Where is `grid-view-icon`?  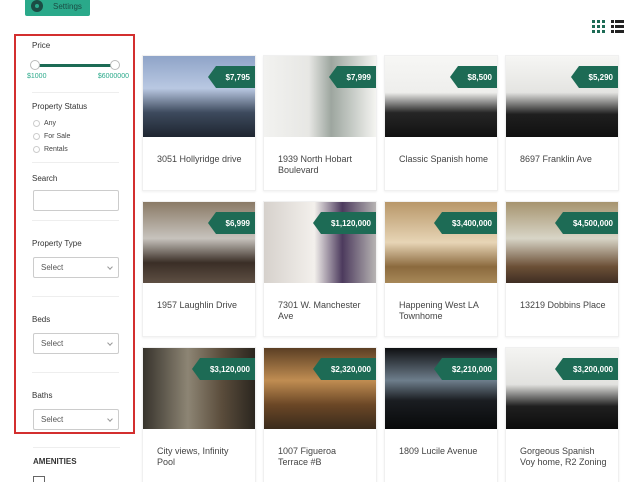
grid-view-icon is located at coordinates (598, 26).